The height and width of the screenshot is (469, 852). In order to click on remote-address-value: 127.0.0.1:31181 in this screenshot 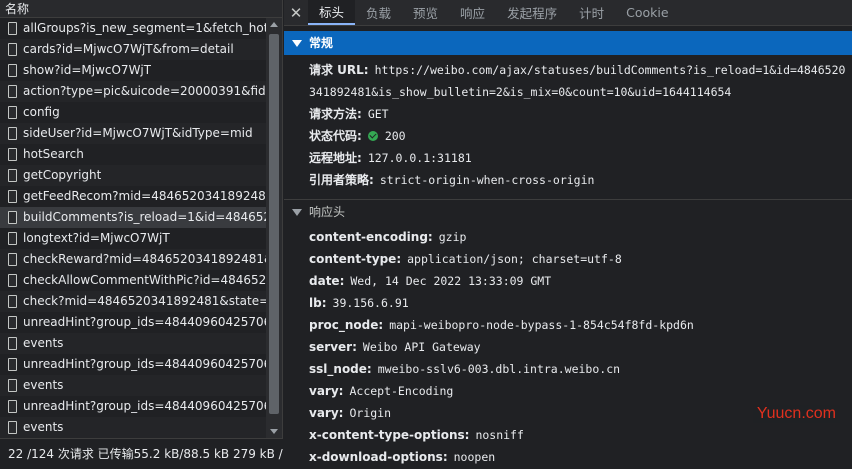, I will do `click(420, 158)`.